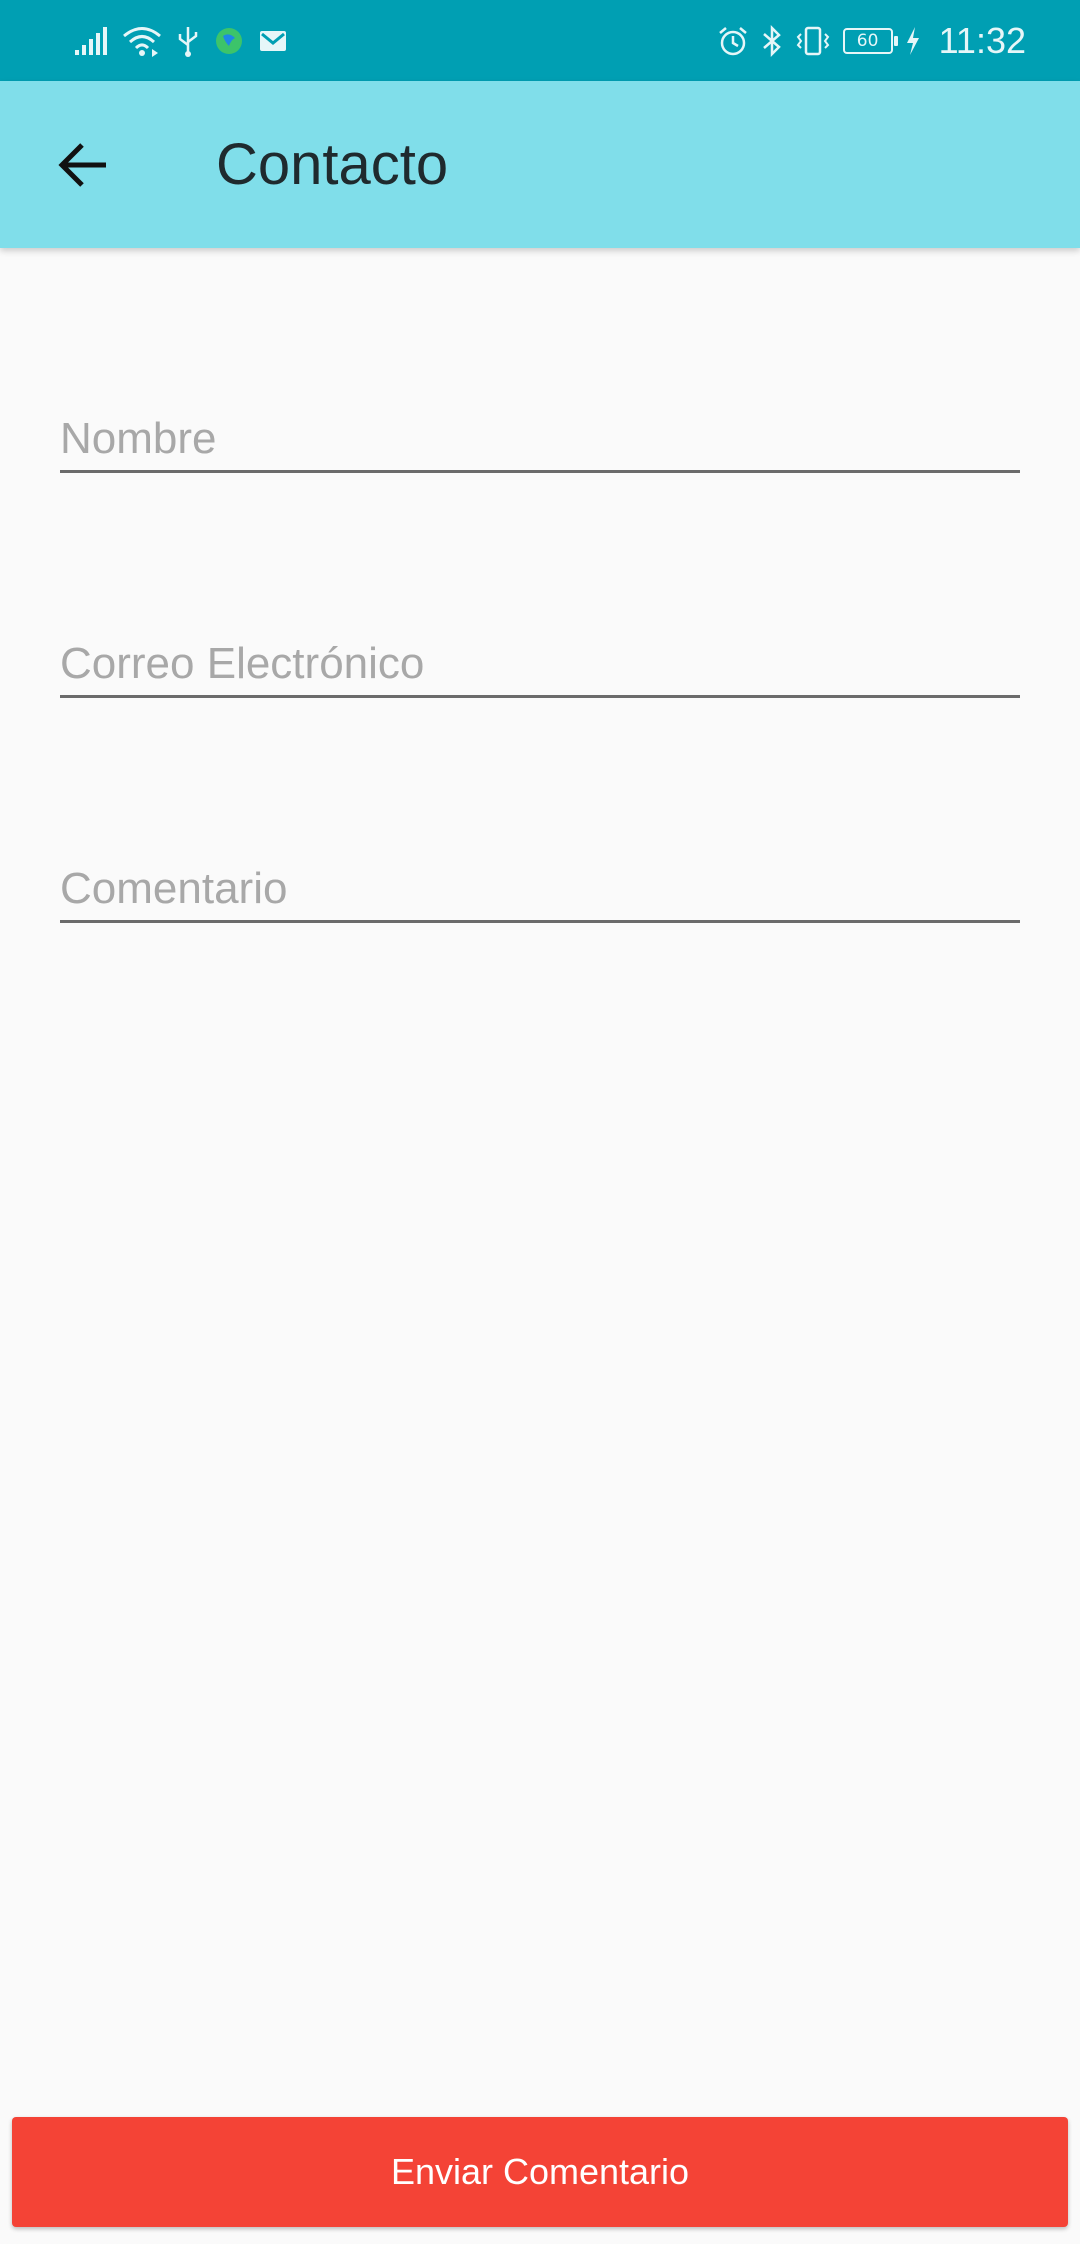  What do you see at coordinates (91, 41) in the screenshot?
I see `signal-icon` at bounding box center [91, 41].